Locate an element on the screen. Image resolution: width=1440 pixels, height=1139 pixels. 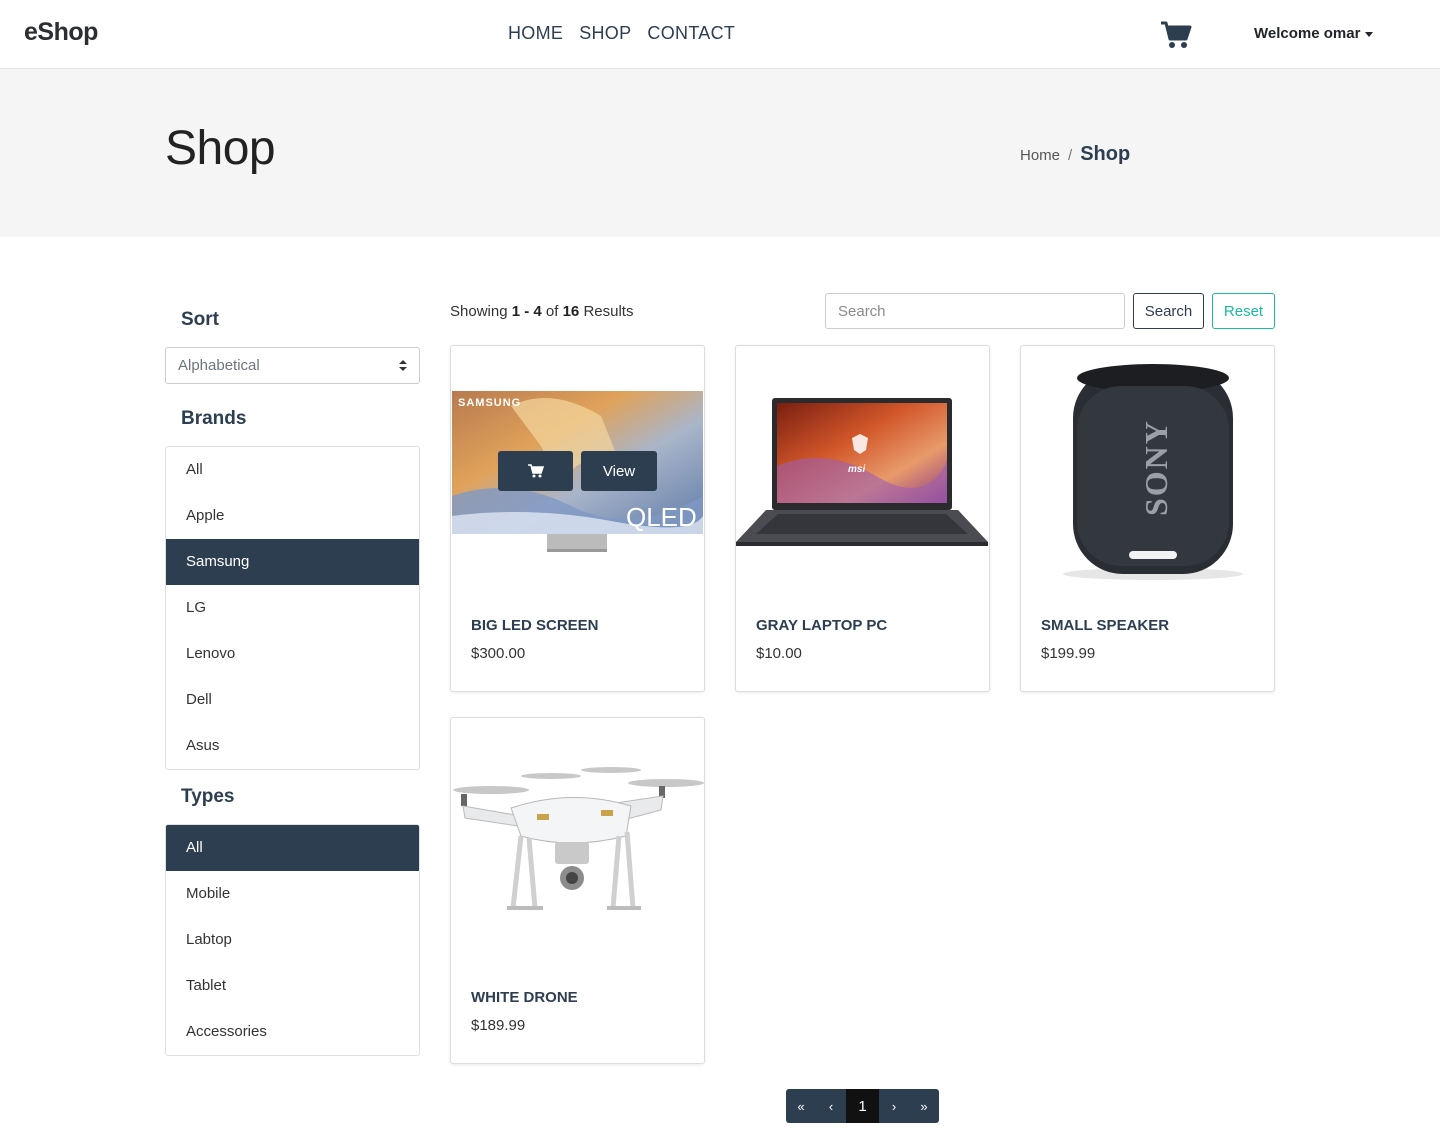
showing-results: Results is located at coordinates (606, 311).